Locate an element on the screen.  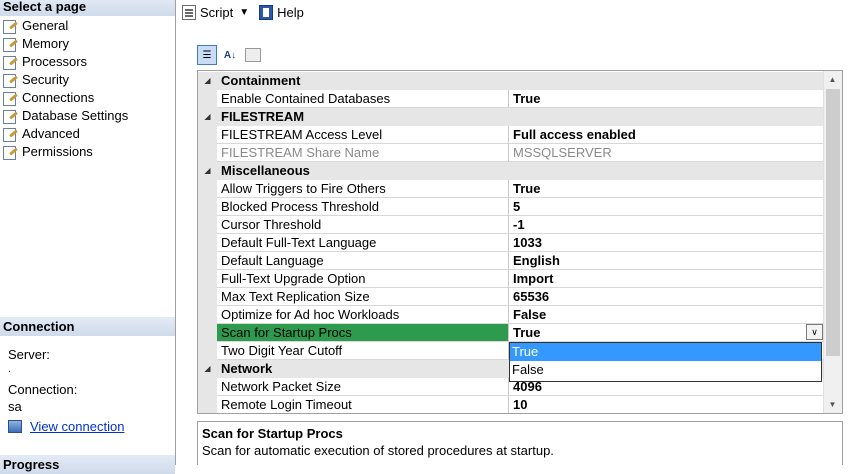
property-name: Full-Text Upgrade Option is located at coordinates (363, 279).